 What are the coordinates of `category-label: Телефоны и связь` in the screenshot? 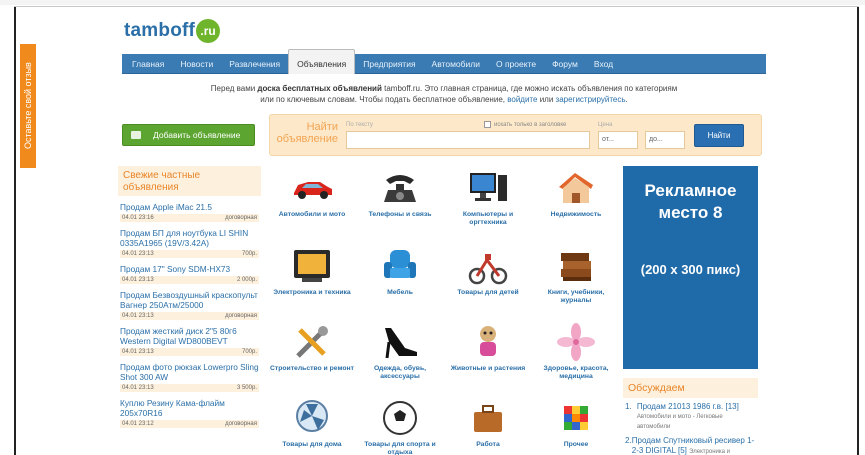 It's located at (400, 214).